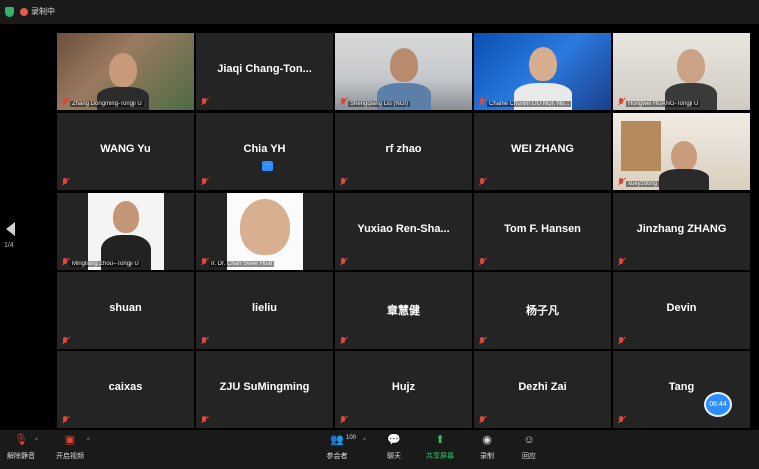  What do you see at coordinates (440, 450) in the screenshot?
I see `share-screen-button: ⬆ 共享屏幕` at bounding box center [440, 450].